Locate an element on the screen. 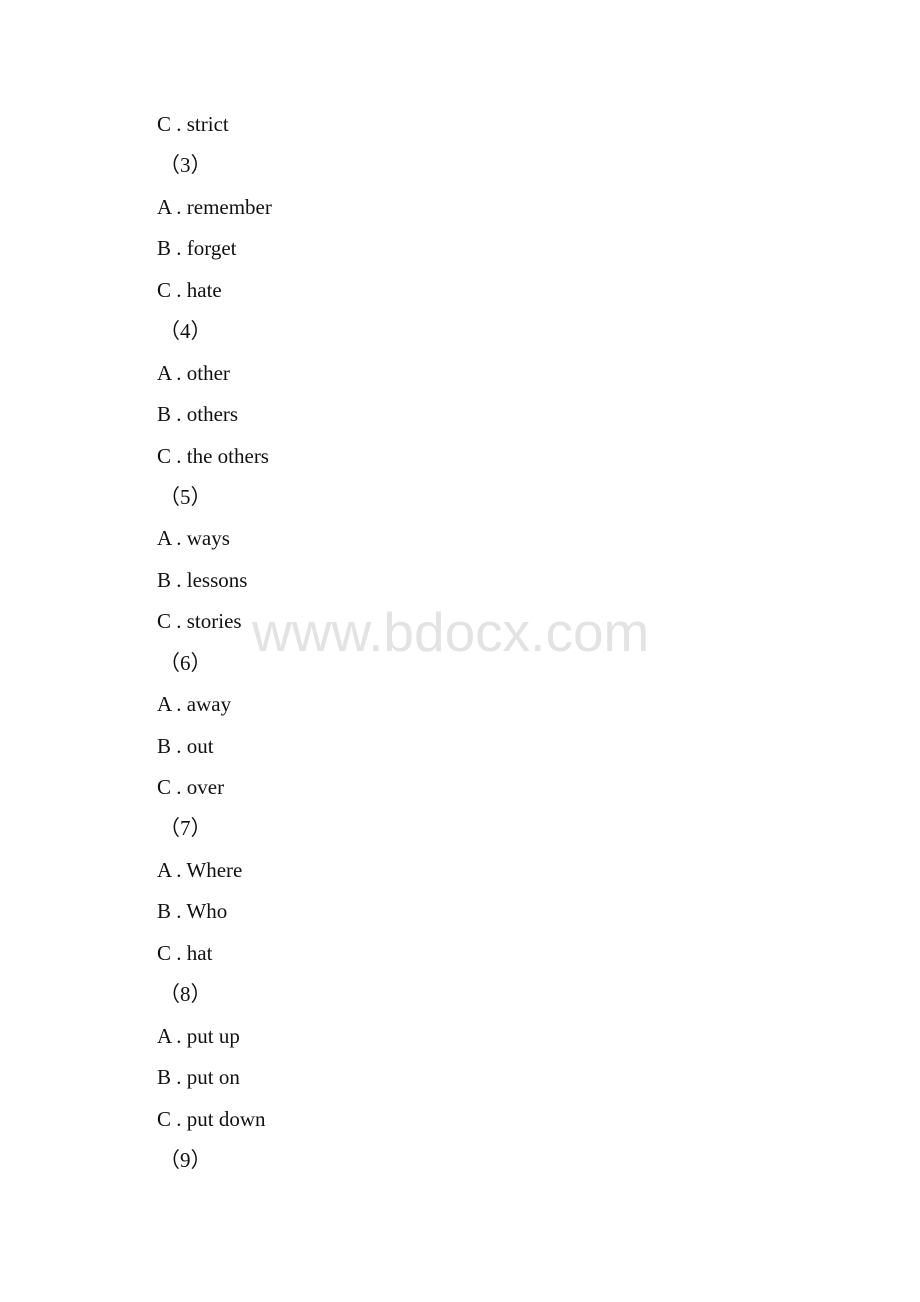 The width and height of the screenshot is (920, 1302). option-line: C . hat is located at coordinates (185, 952).